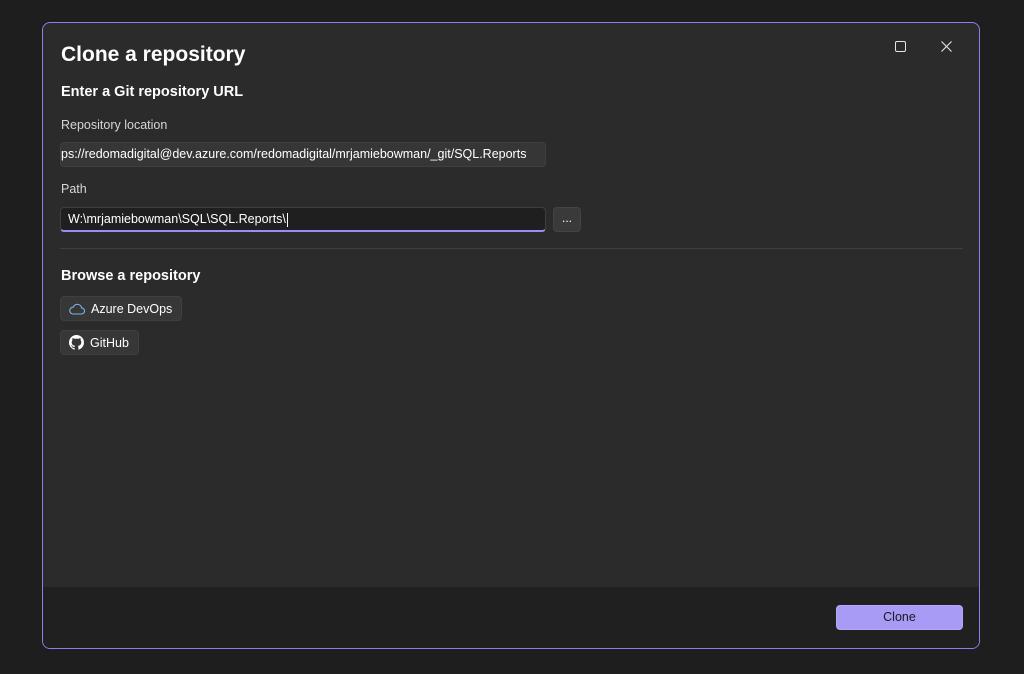 This screenshot has width=1024, height=674. I want to click on path-input: W:\mrjamiebowman\SQL\SQL.Reports\, so click(303, 219).